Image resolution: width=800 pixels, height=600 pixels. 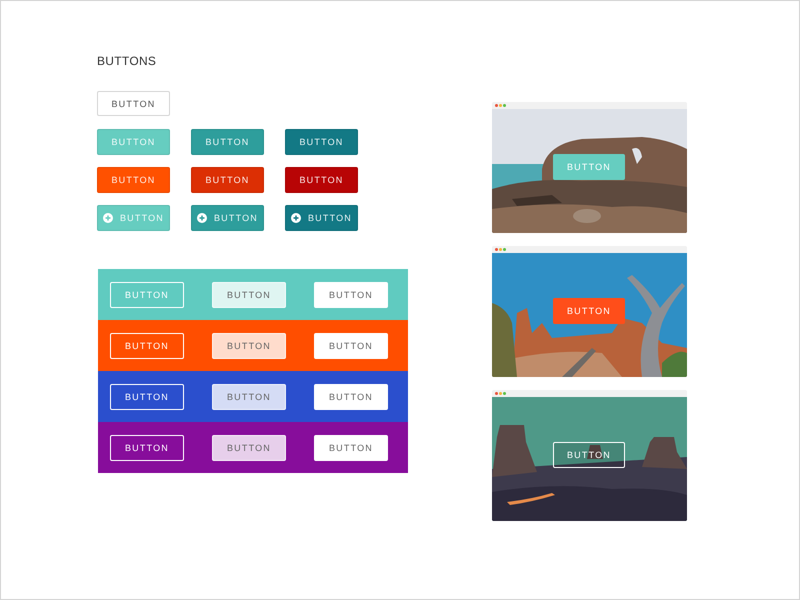 What do you see at coordinates (127, 61) in the screenshot?
I see `section-title: BUTTONS` at bounding box center [127, 61].